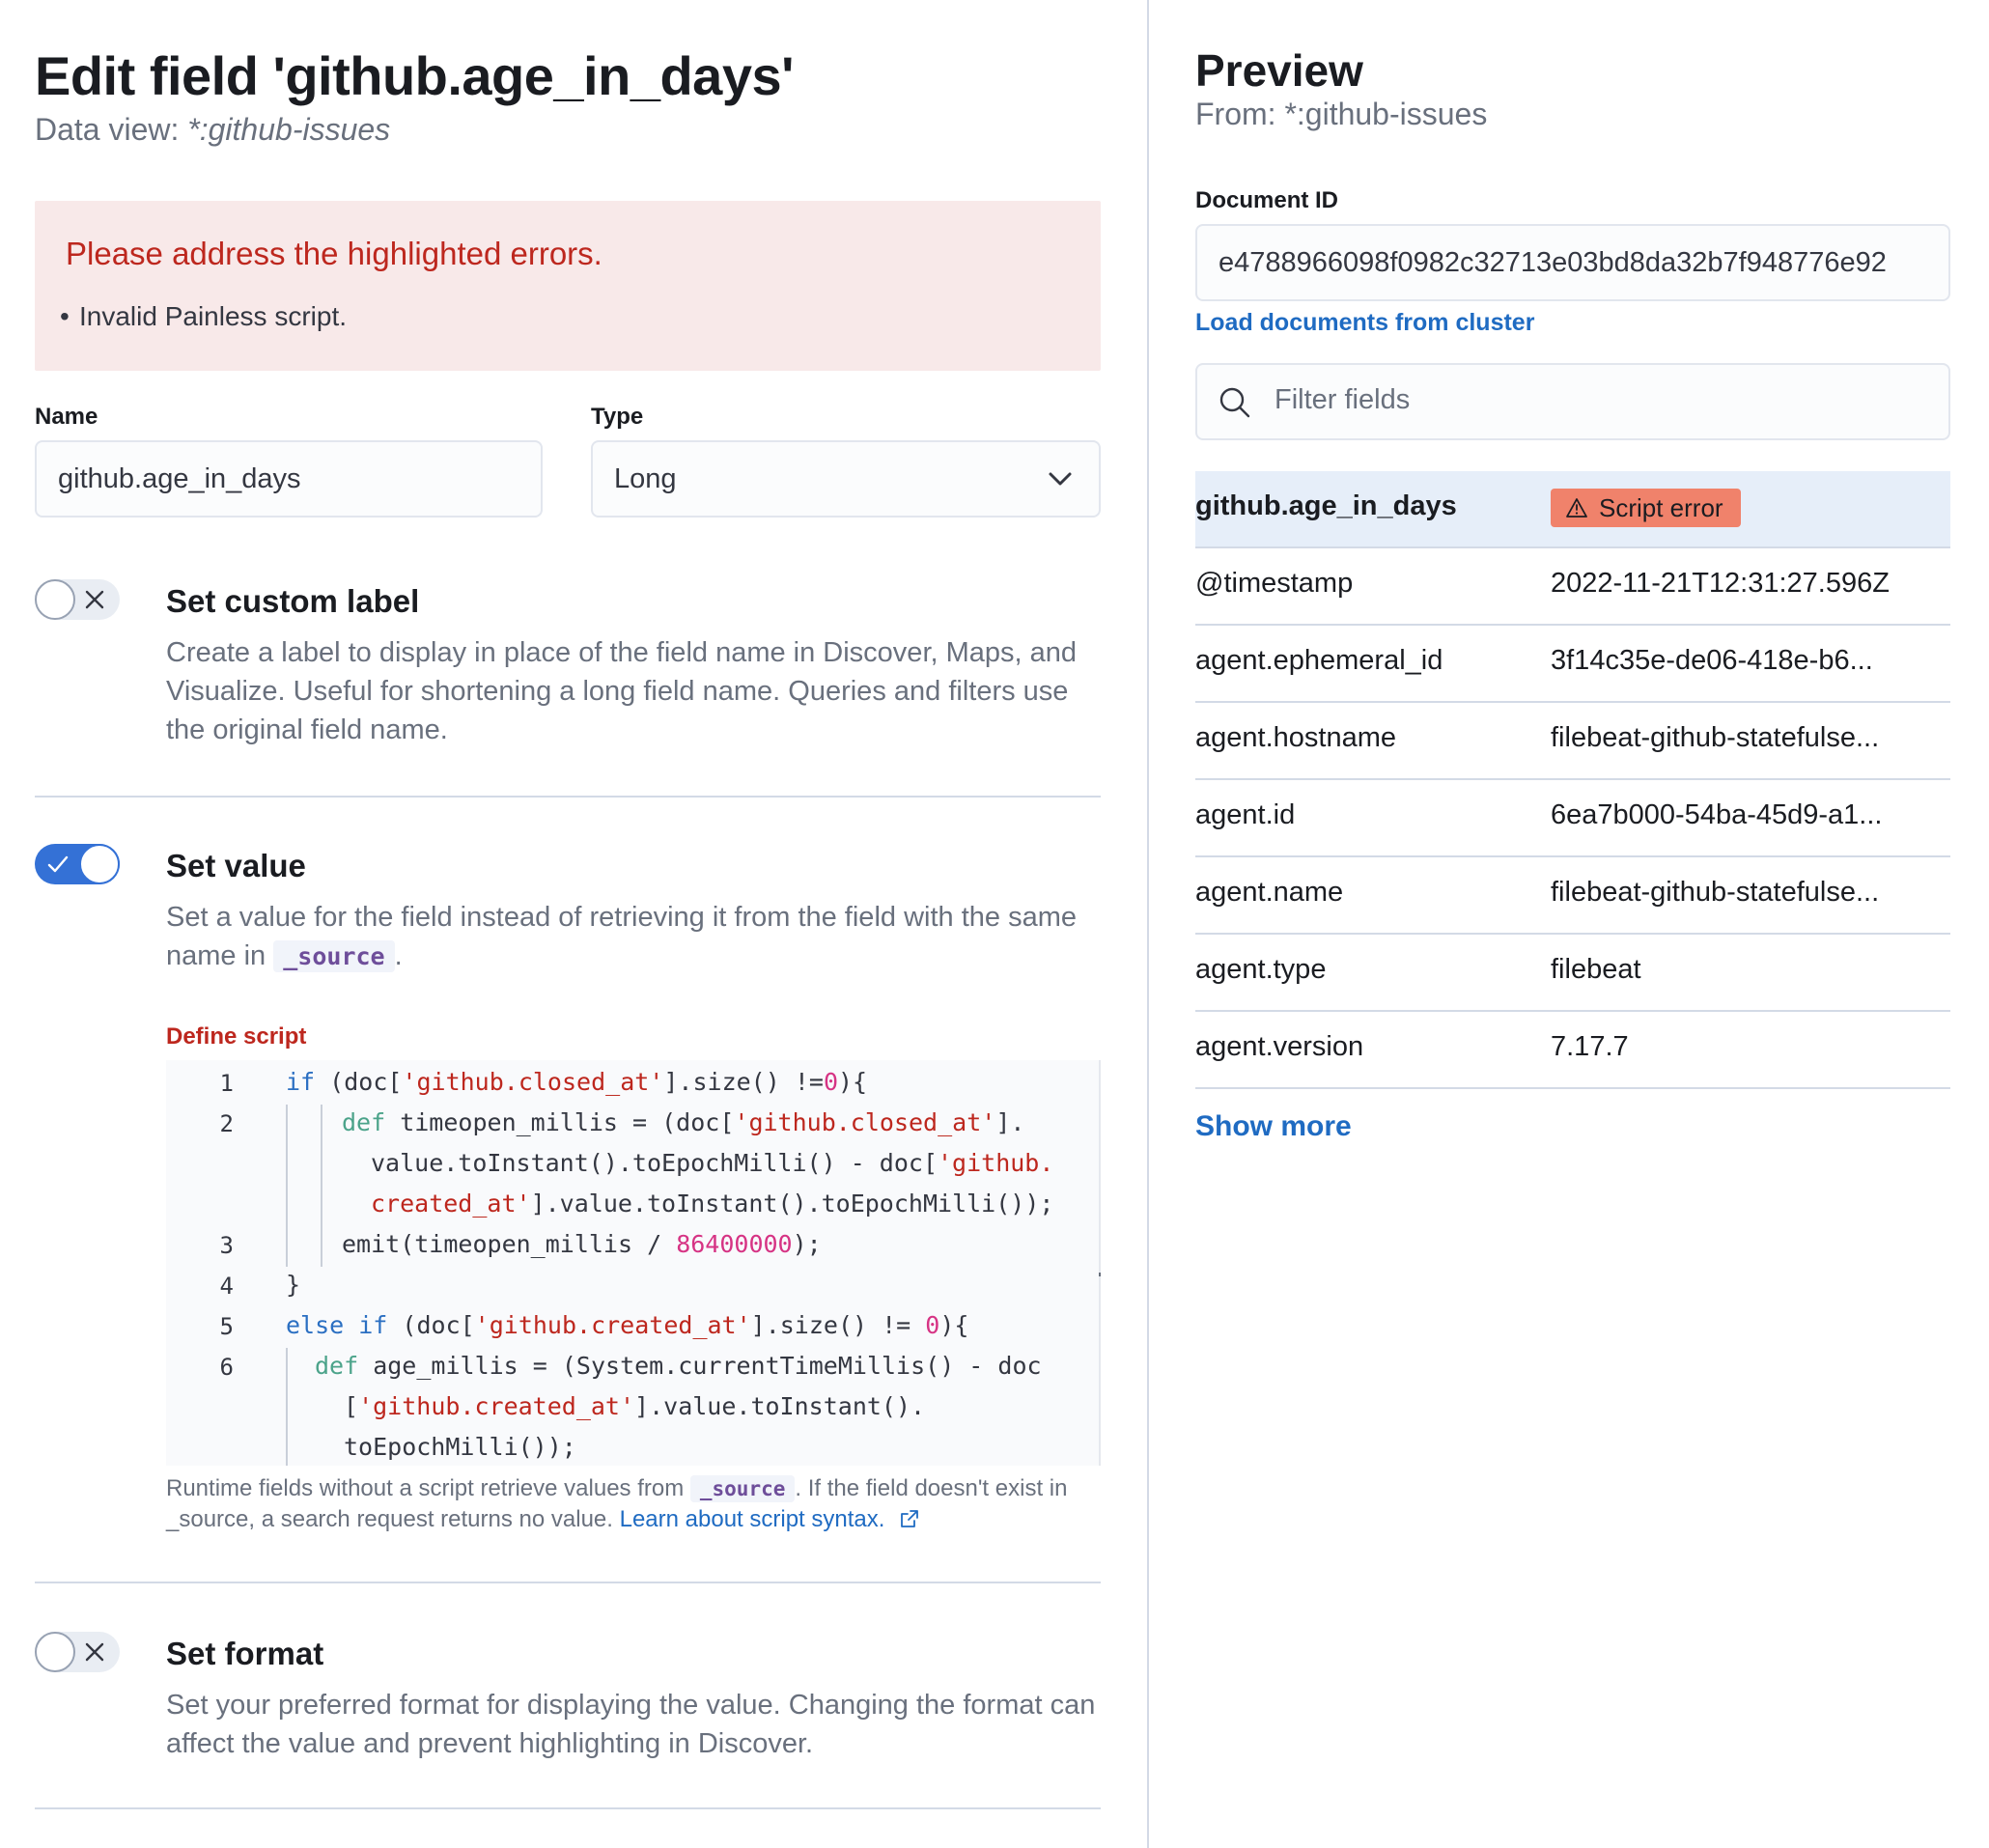  I want to click on preview-field-key: agent.type, so click(1261, 970).